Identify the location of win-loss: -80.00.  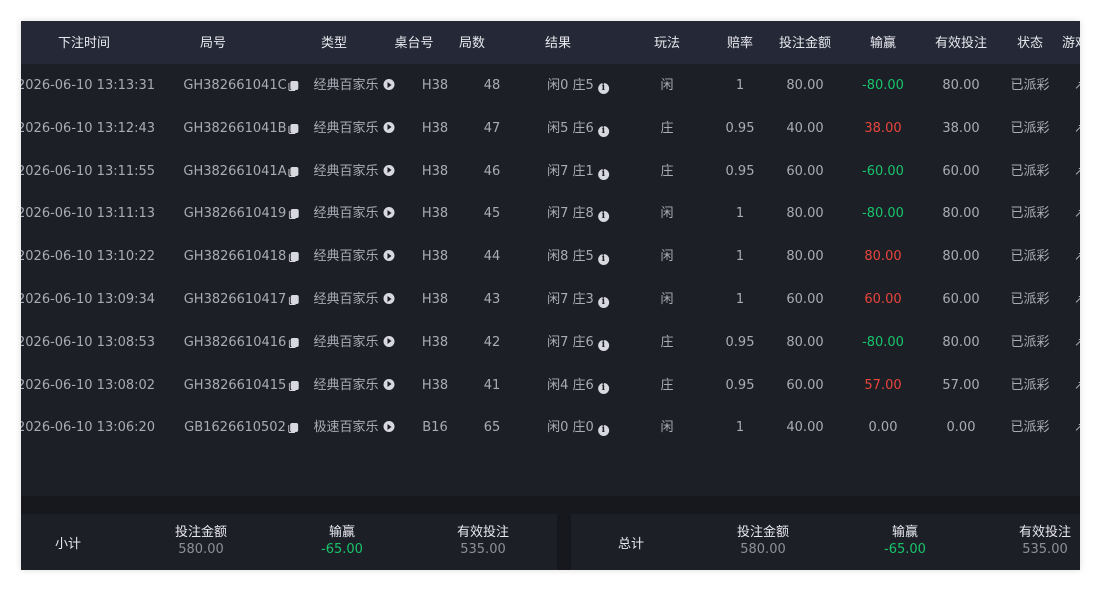
(883, 213).